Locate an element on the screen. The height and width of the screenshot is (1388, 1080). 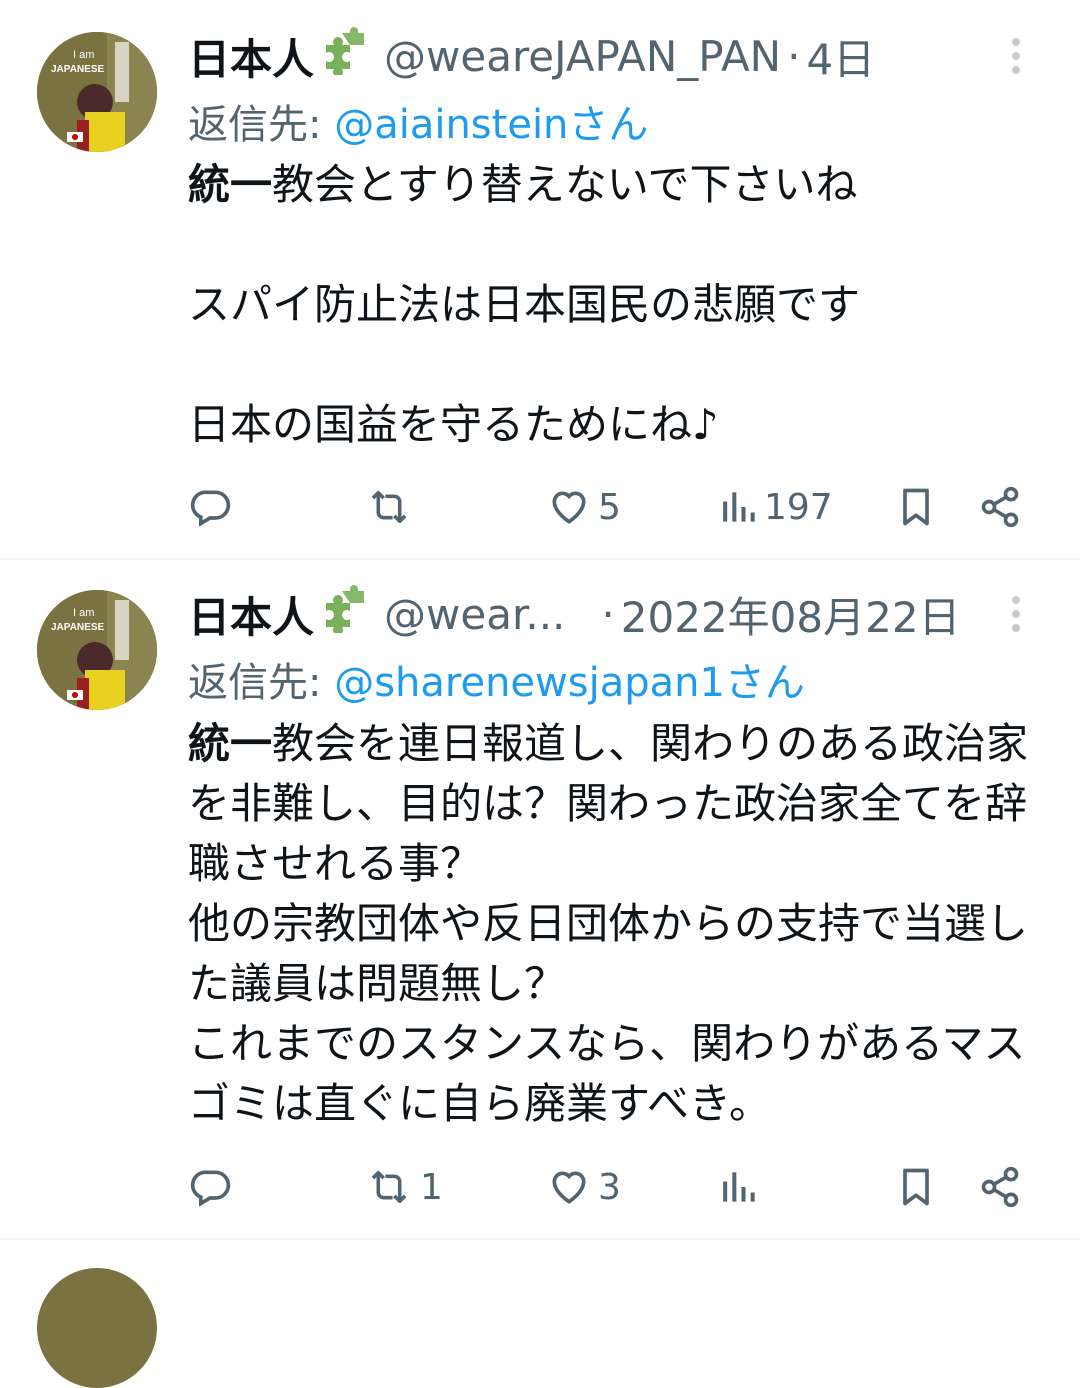
action-bar: 1 3 is located at coordinates (613, 1187).